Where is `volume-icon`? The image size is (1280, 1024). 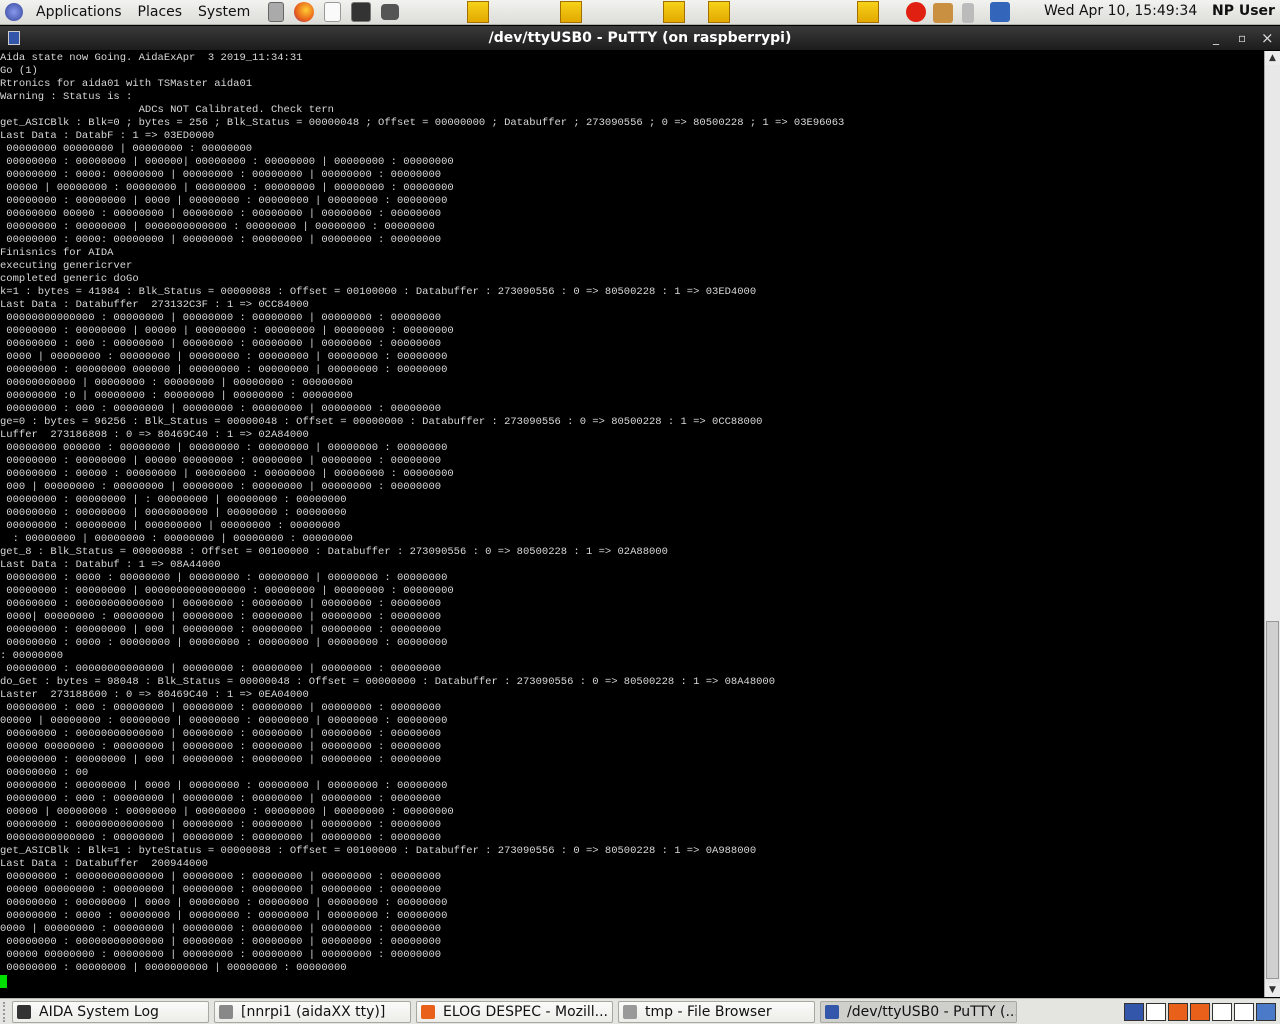
volume-icon is located at coordinates (968, 13).